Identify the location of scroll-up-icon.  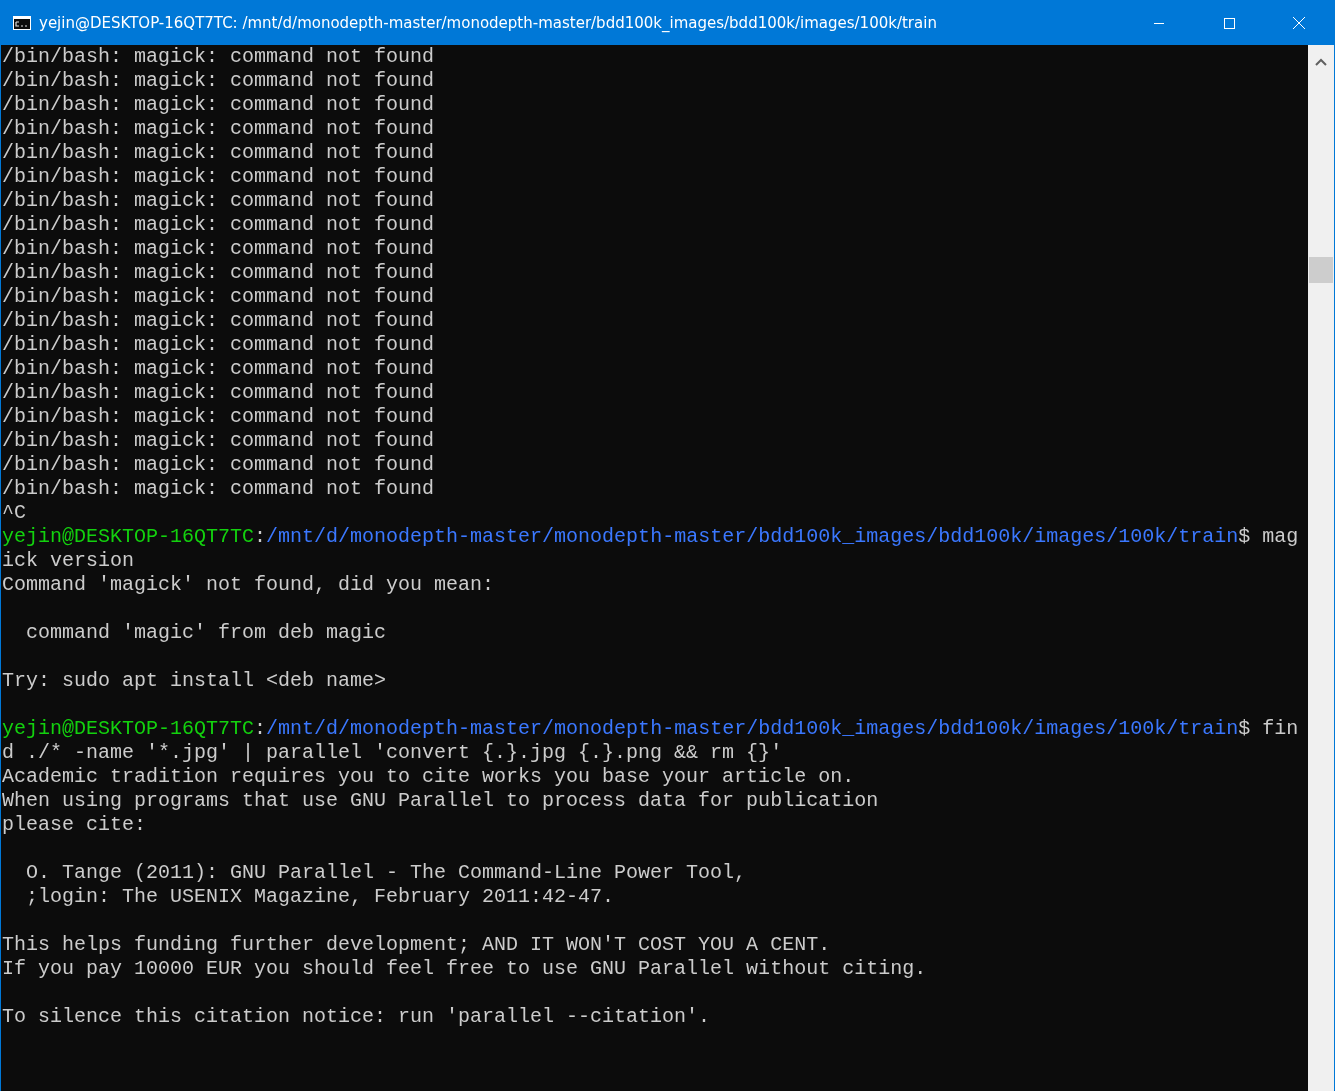
(1321, 62).